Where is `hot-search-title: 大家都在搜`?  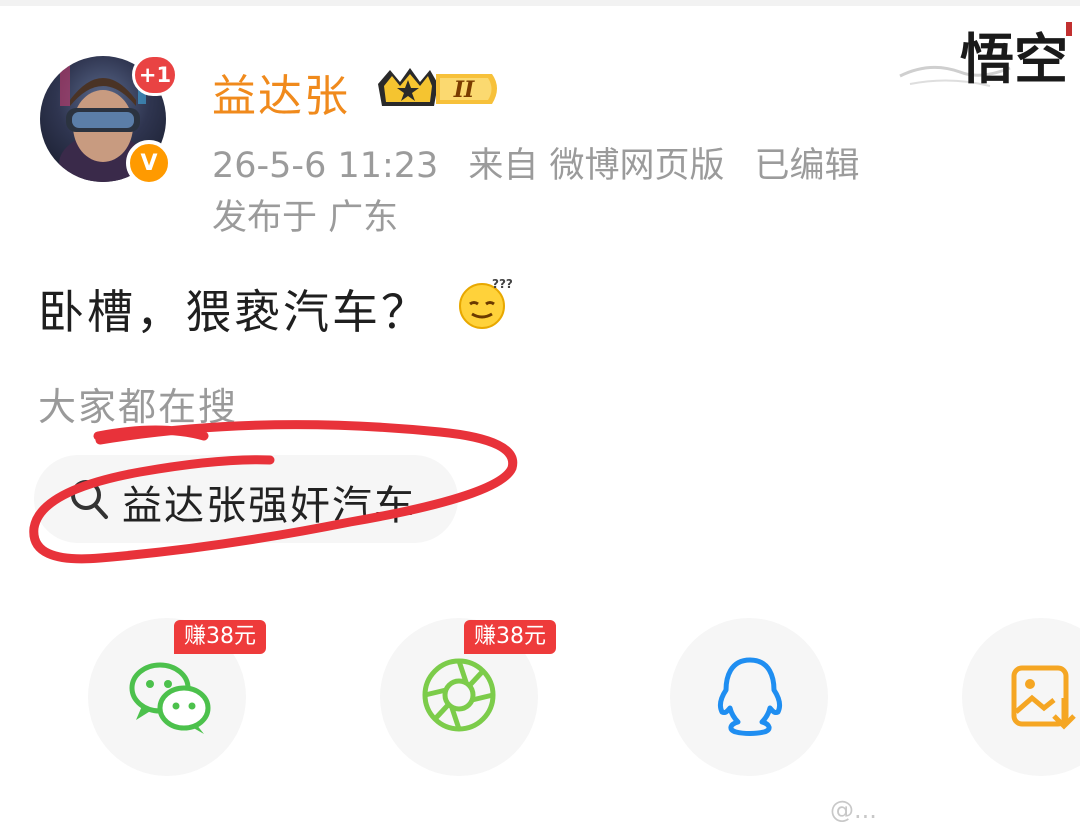 hot-search-title: 大家都在搜 is located at coordinates (138, 407).